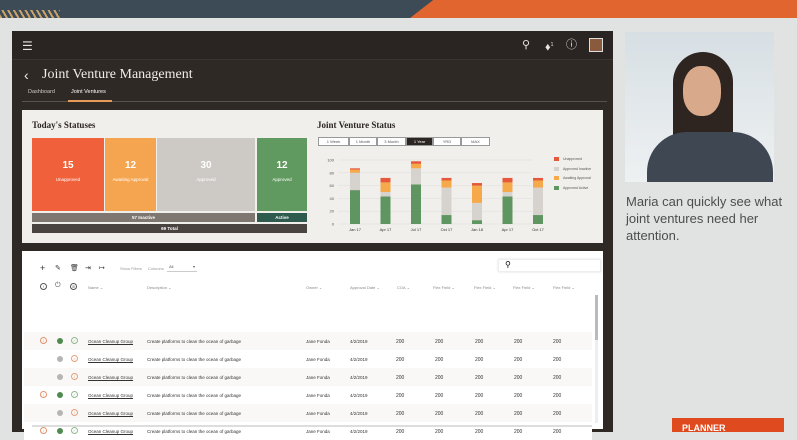  What do you see at coordinates (391, 141) in the screenshot?
I see `range-button: 3 Month` at bounding box center [391, 141].